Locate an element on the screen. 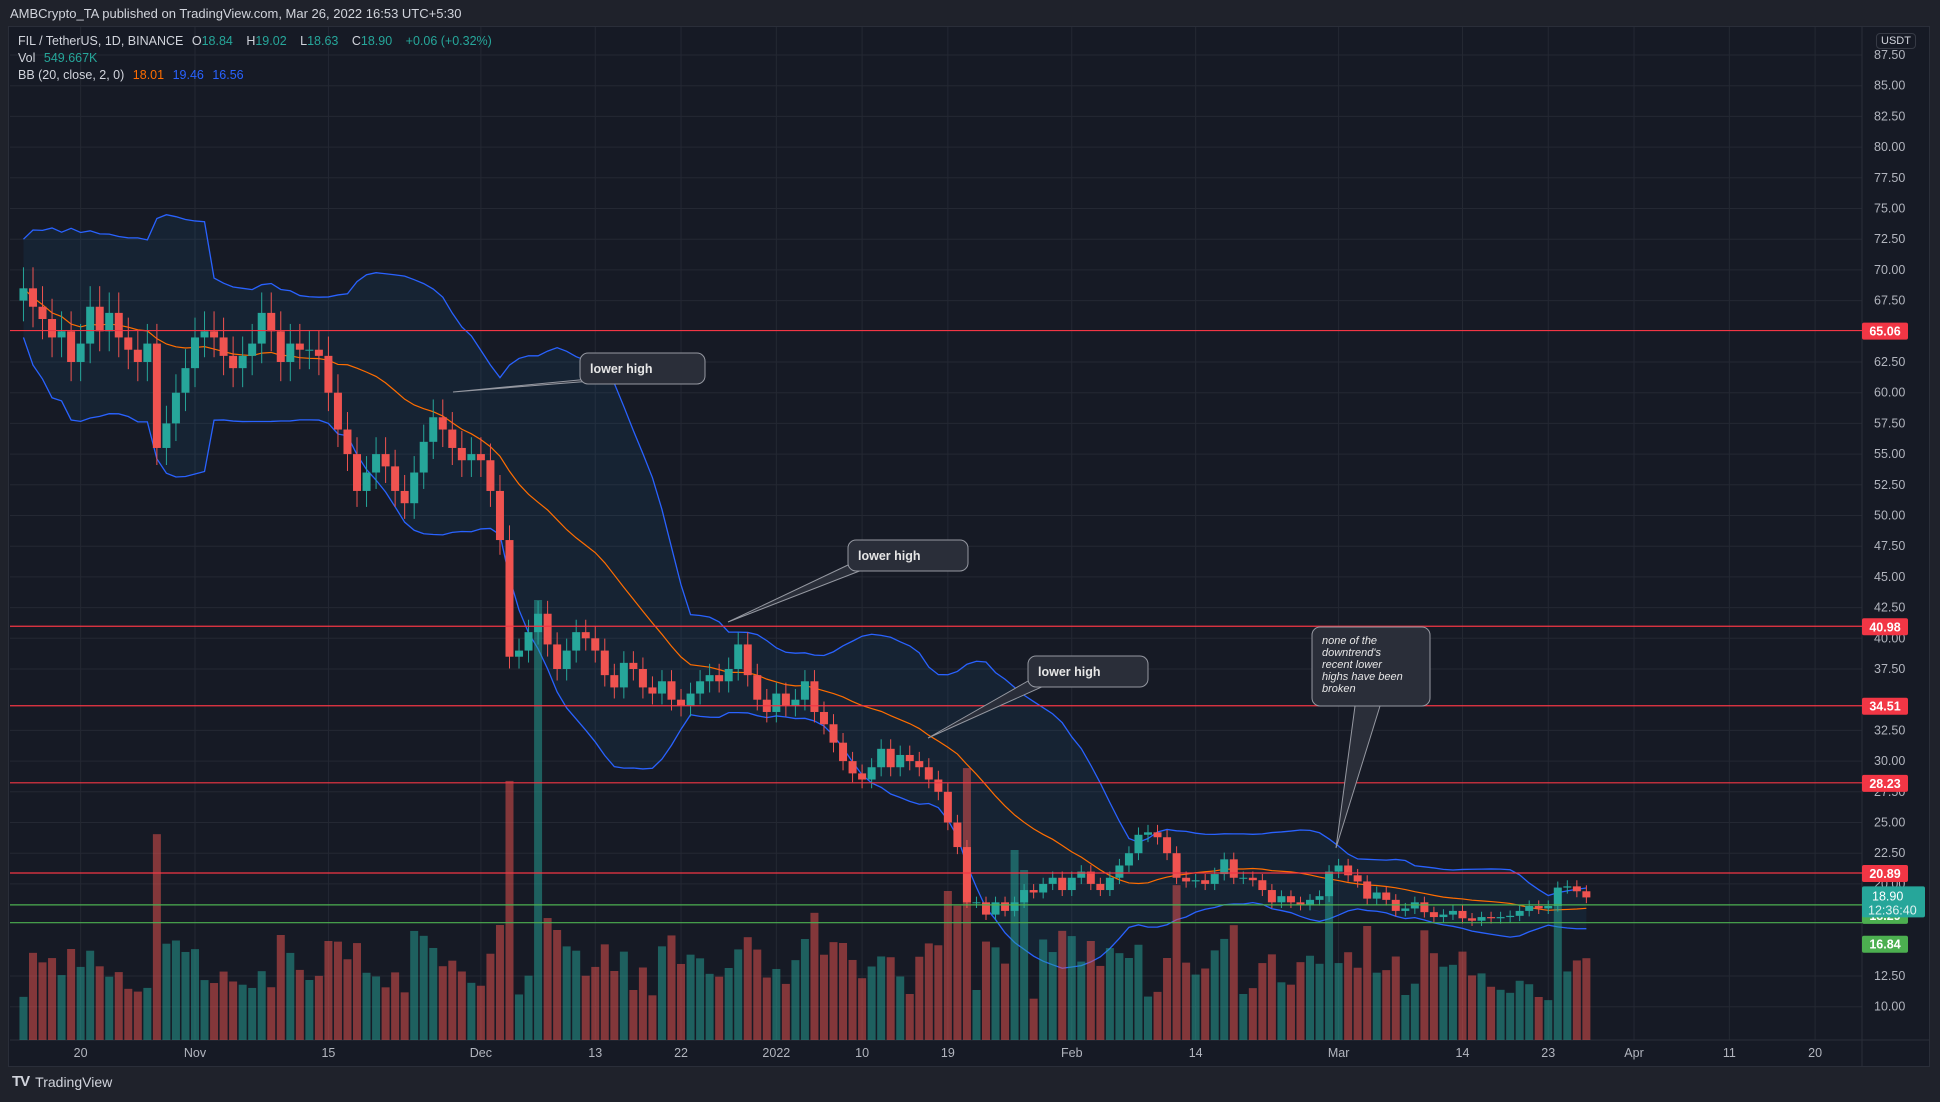  time-tick-label: 22 is located at coordinates (681, 1053).